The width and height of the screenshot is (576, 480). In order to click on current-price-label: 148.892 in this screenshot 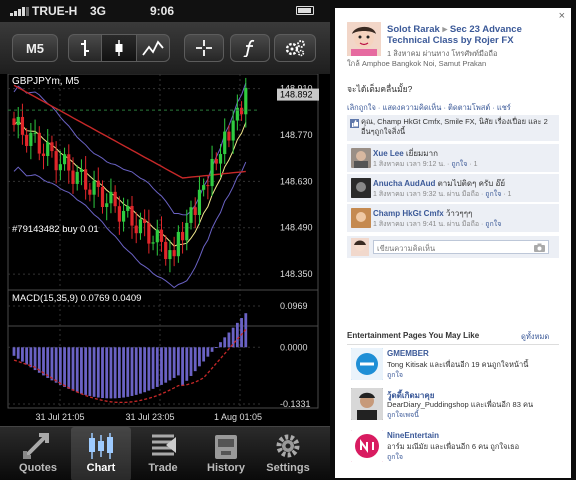, I will do `click(296, 95)`.